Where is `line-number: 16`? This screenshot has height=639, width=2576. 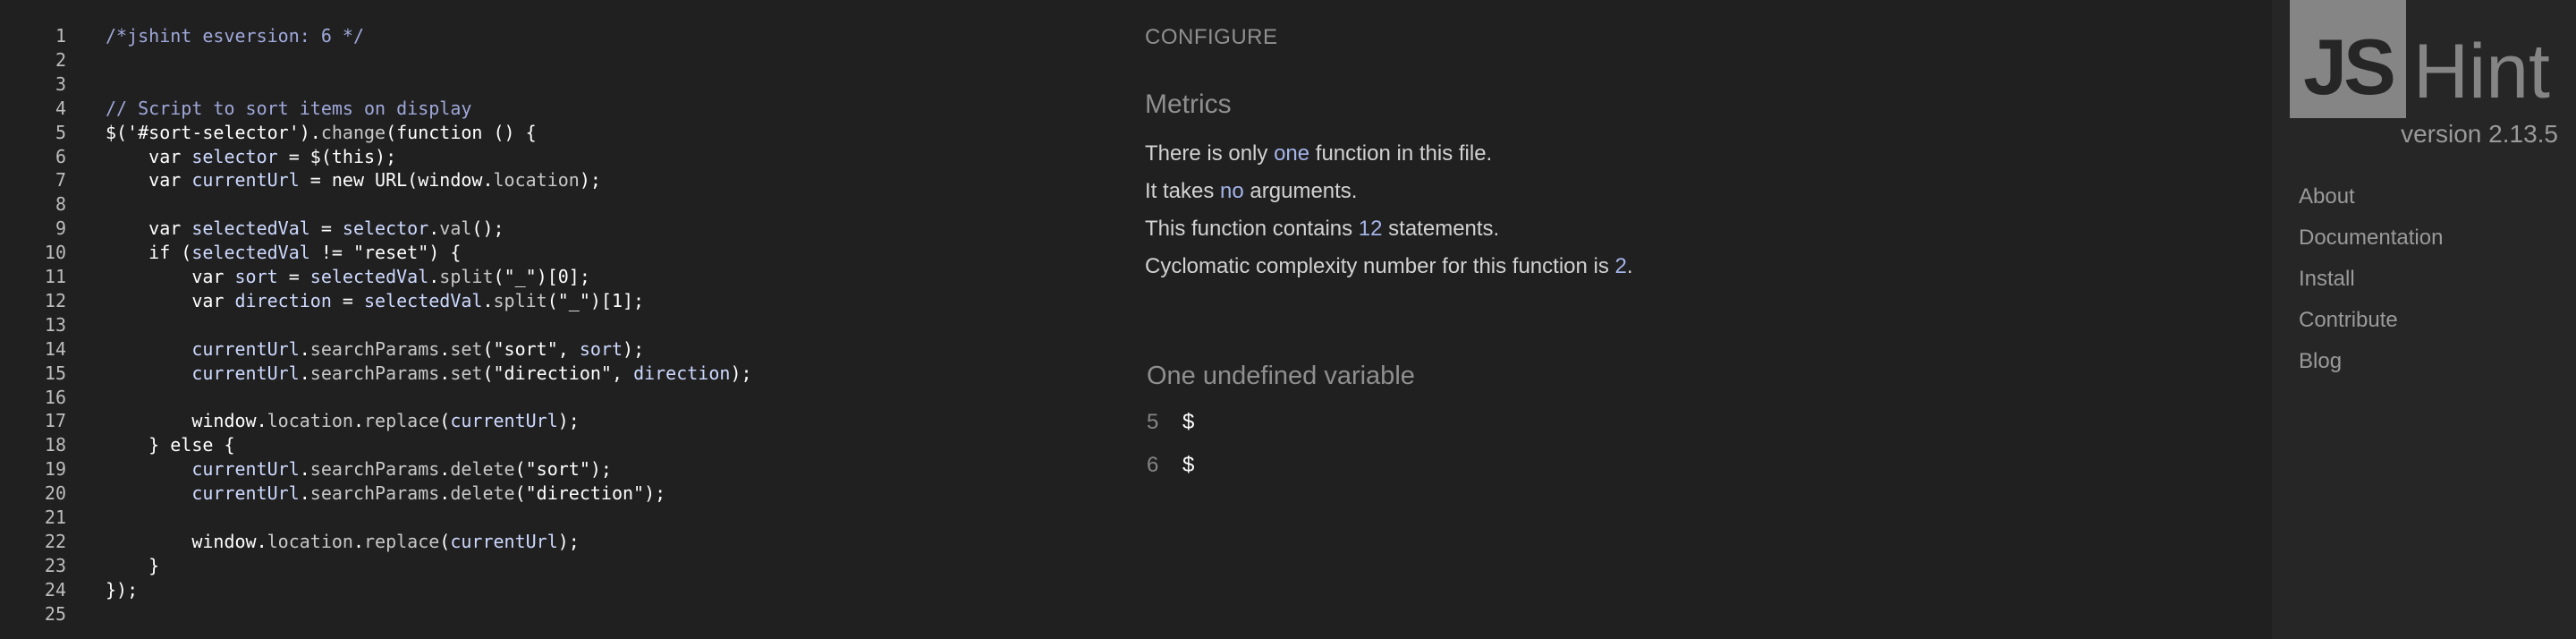 line-number: 16 is located at coordinates (55, 397).